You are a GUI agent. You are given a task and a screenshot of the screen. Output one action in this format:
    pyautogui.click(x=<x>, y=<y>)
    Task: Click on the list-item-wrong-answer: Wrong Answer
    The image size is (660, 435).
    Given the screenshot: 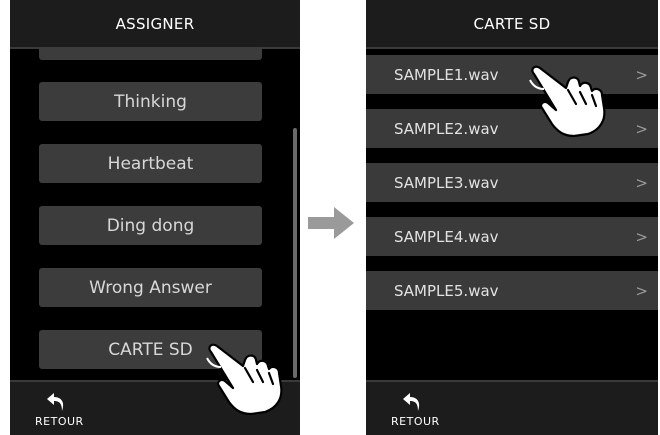 What is the action you would take?
    pyautogui.click(x=150, y=287)
    